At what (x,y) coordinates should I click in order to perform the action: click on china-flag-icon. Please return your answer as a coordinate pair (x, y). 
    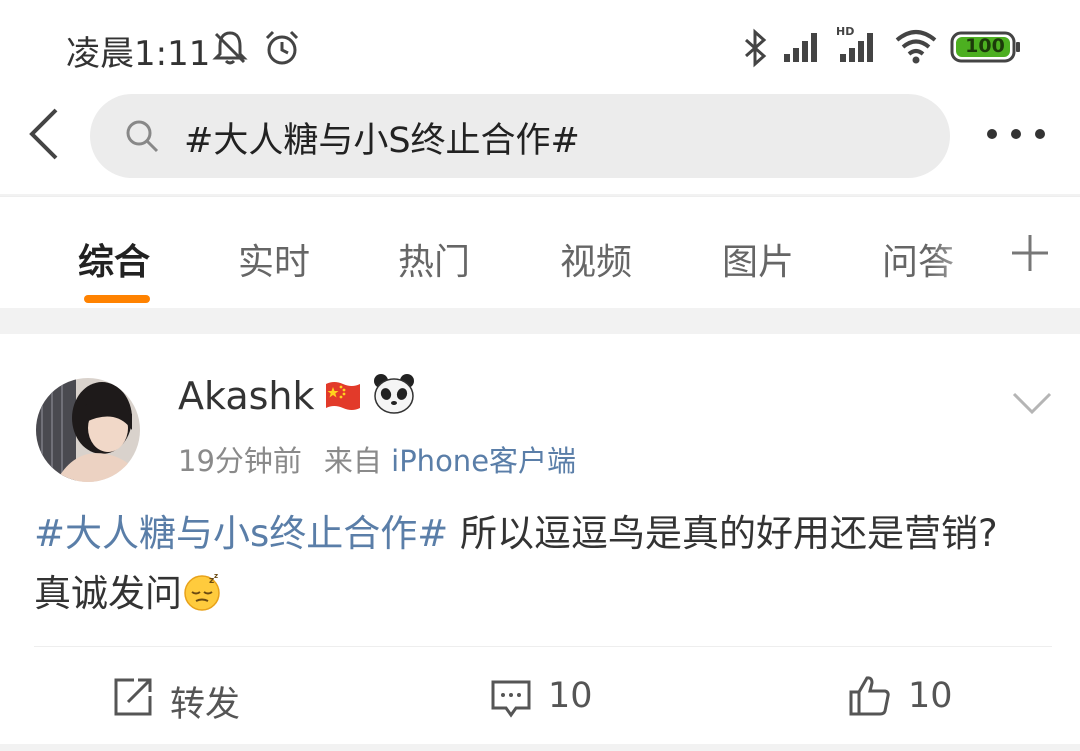
    Looking at the image, I should click on (343, 396).